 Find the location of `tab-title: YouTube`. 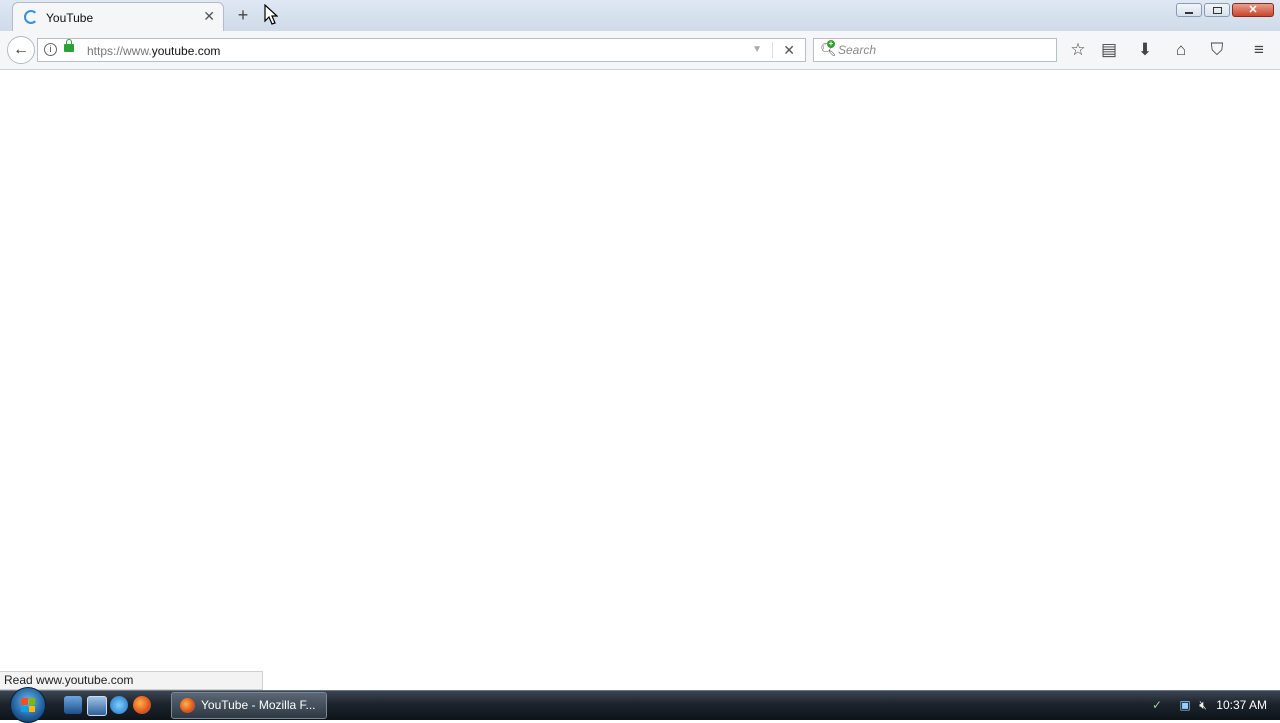

tab-title: YouTube is located at coordinates (70, 18).